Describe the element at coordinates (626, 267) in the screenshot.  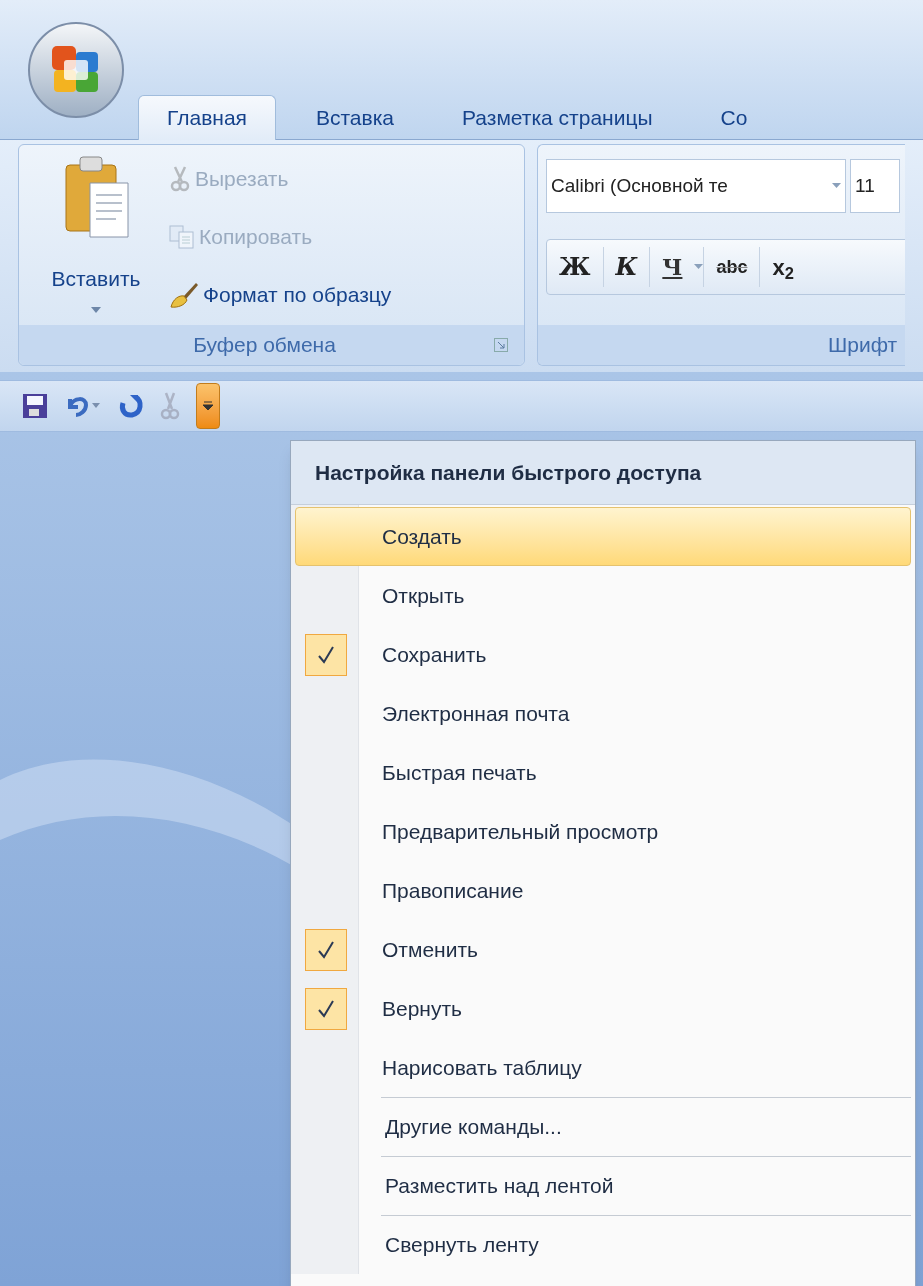
I see `format-button: К` at that location.